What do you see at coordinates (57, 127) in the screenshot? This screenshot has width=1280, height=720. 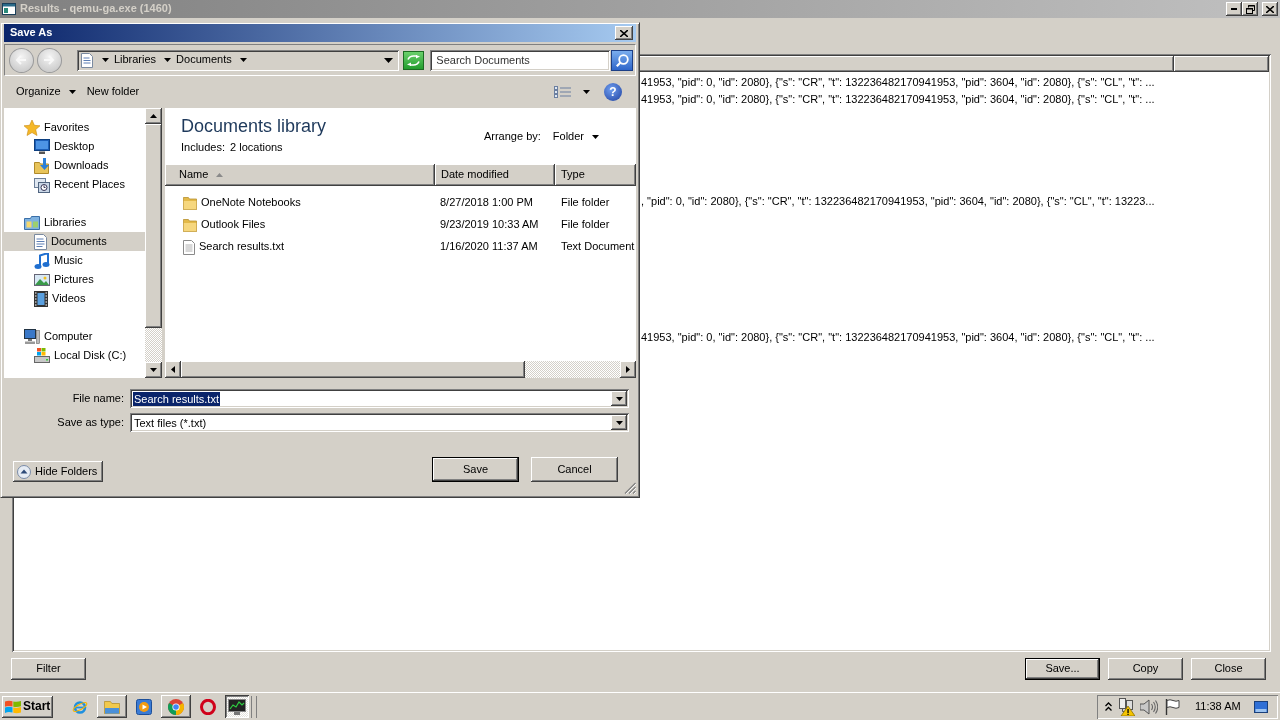 I see `nav-item: Favorites` at bounding box center [57, 127].